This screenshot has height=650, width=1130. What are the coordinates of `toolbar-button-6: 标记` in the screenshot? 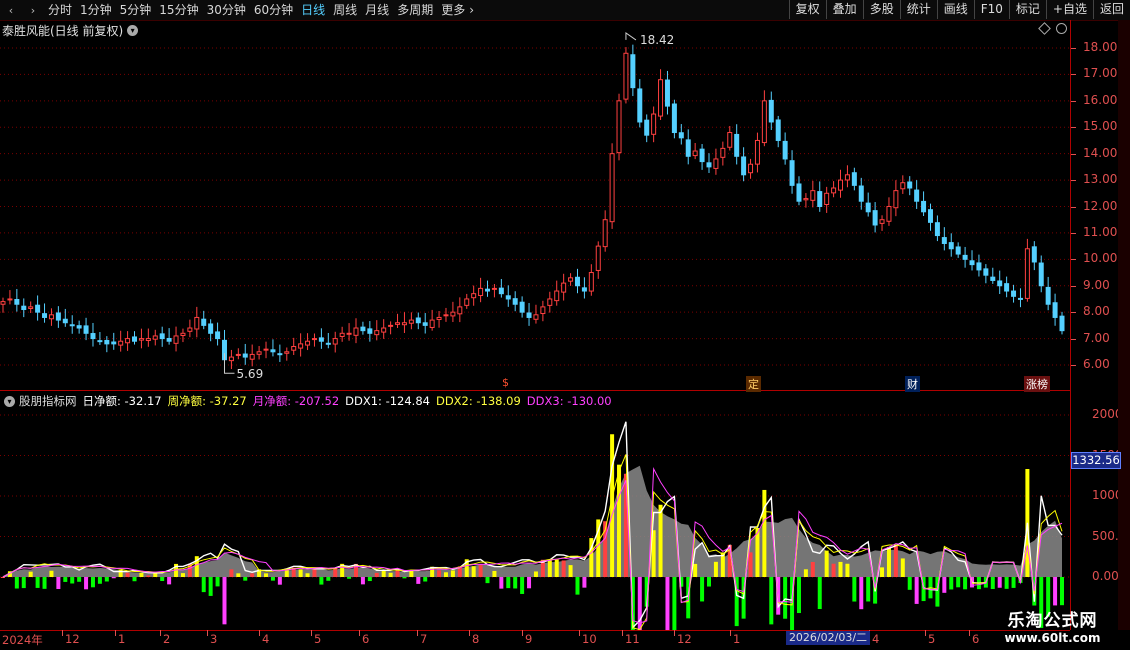 It's located at (1027, 9).